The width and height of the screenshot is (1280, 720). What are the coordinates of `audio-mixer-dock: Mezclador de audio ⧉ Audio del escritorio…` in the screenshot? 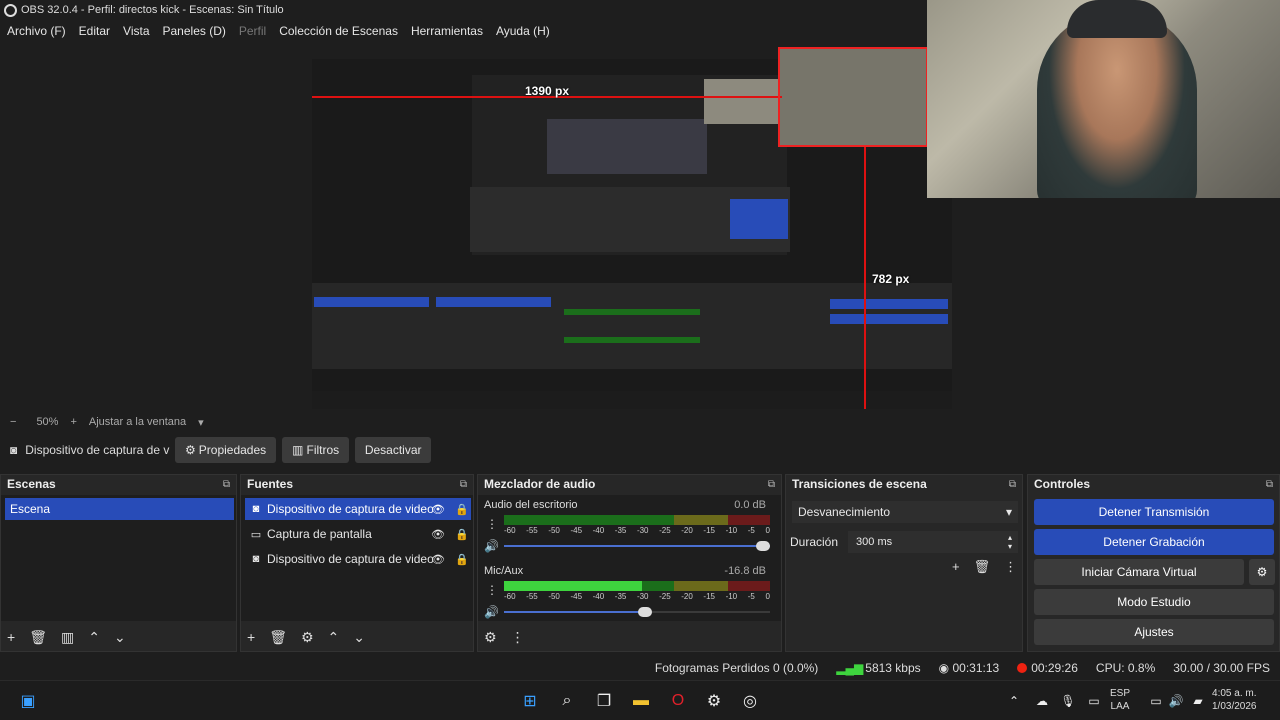 It's located at (629, 563).